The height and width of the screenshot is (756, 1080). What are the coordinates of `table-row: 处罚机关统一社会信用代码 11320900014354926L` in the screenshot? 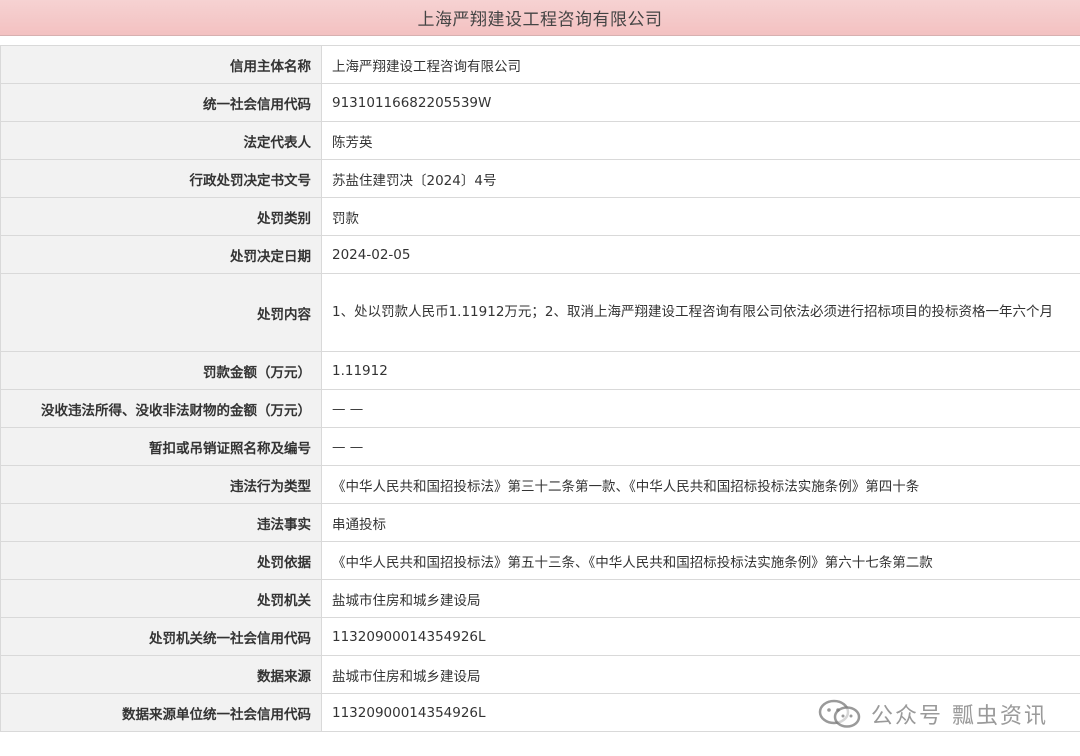 It's located at (540, 636).